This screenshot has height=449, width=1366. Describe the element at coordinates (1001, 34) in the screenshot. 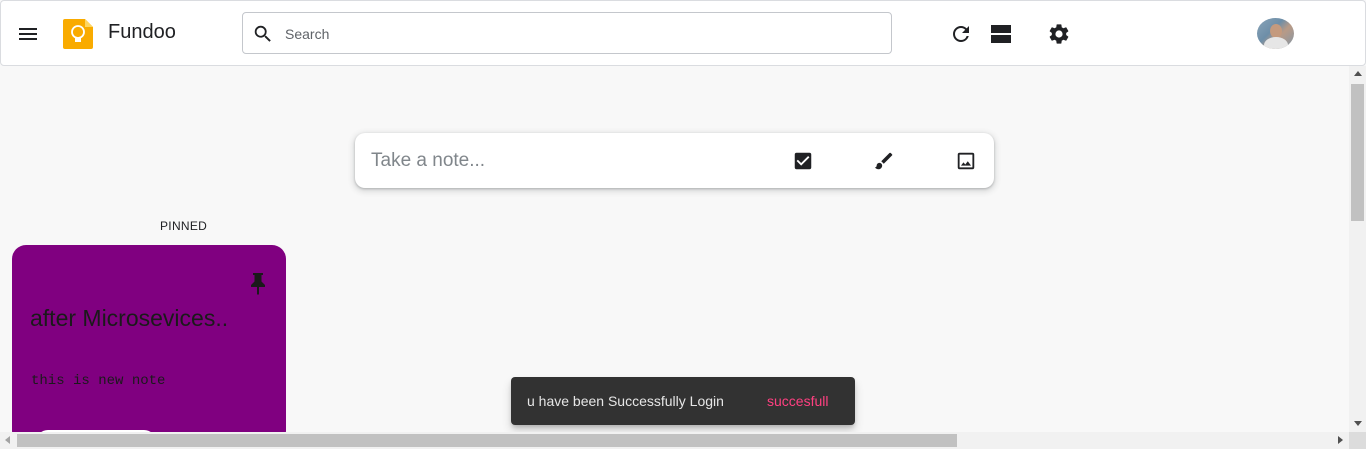

I see `view-toggle-icon` at that location.